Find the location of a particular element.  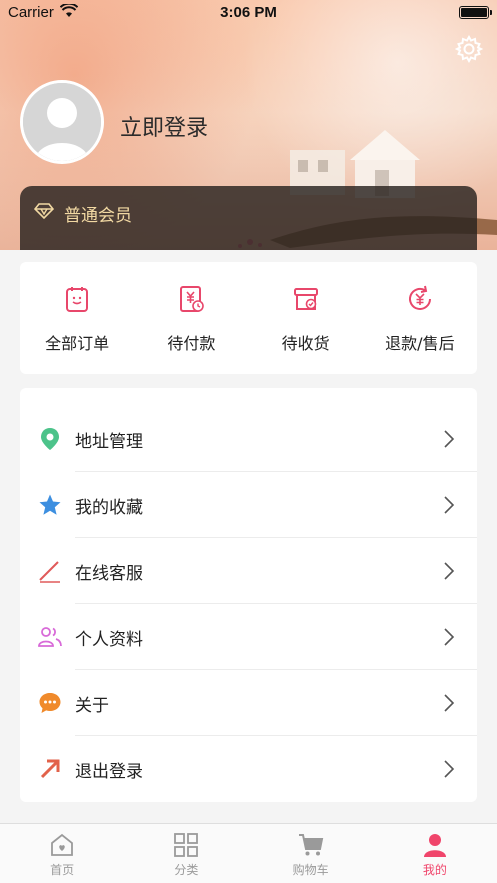

tab-category: 分类 is located at coordinates (186, 853).